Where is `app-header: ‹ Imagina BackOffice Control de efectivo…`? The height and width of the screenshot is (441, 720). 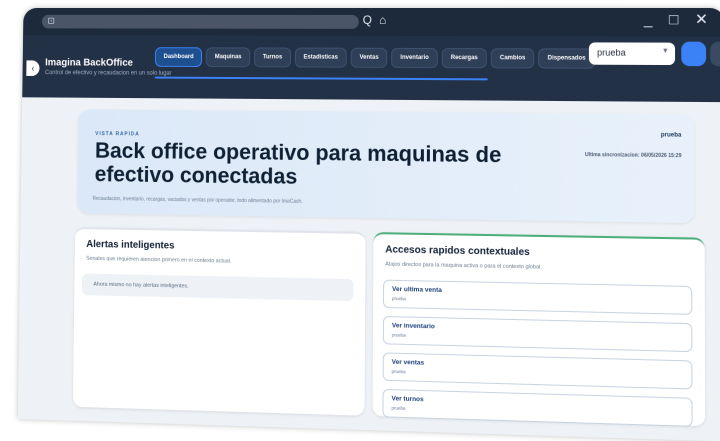 app-header: ‹ Imagina BackOffice Control de efectivo… is located at coordinates (371, 69).